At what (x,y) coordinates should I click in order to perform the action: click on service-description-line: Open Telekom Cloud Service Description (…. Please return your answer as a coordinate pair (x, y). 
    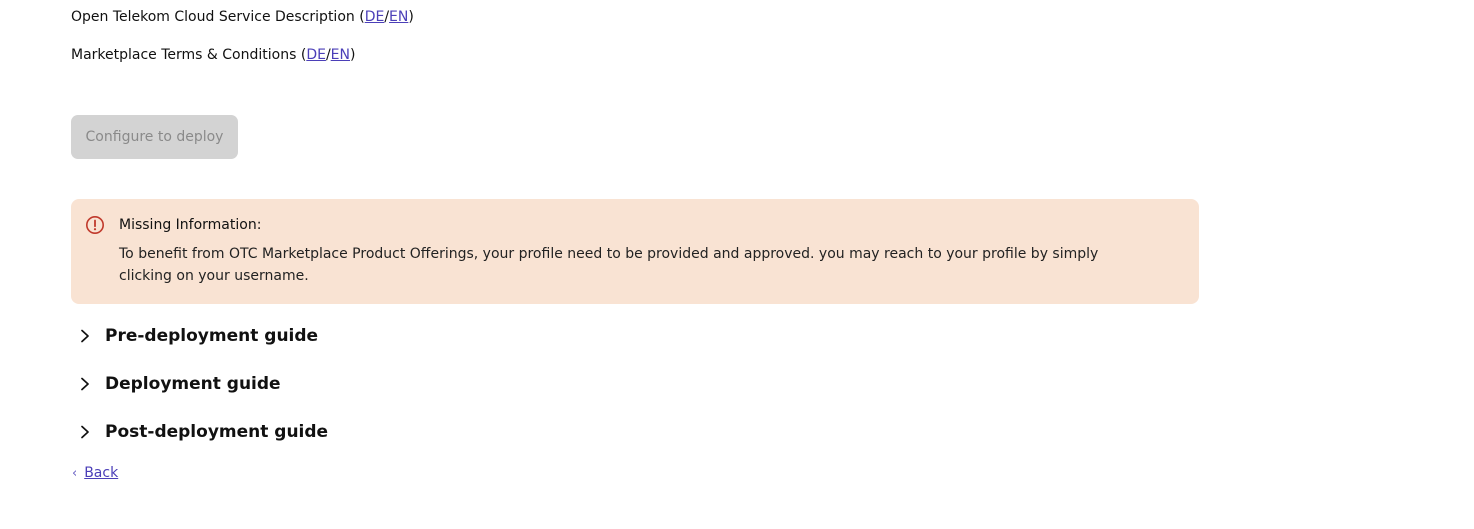
    Looking at the image, I should click on (242, 17).